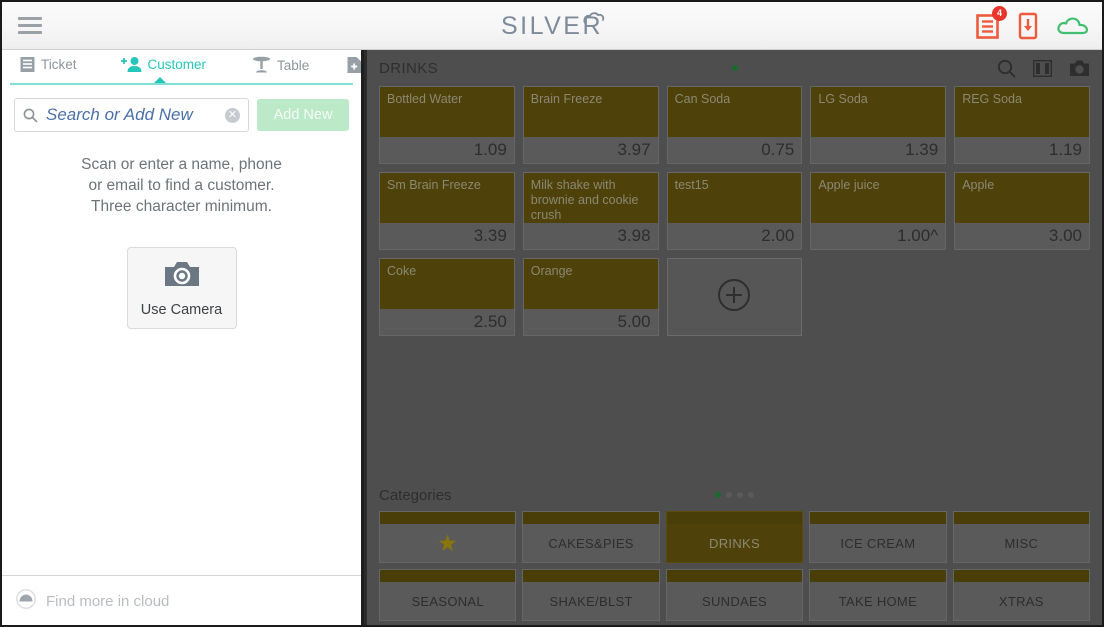 This screenshot has width=1104, height=627. I want to click on add-item-tile, so click(734, 297).